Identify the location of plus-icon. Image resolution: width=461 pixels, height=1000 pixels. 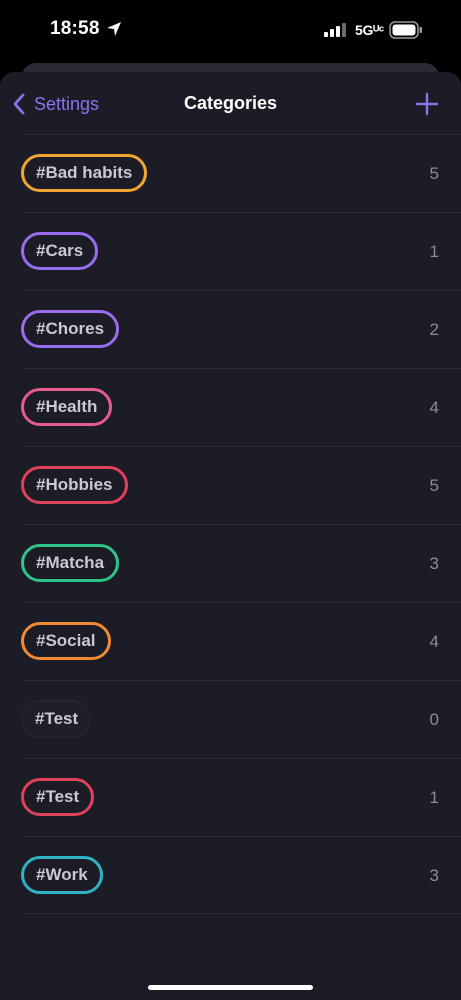
(427, 104).